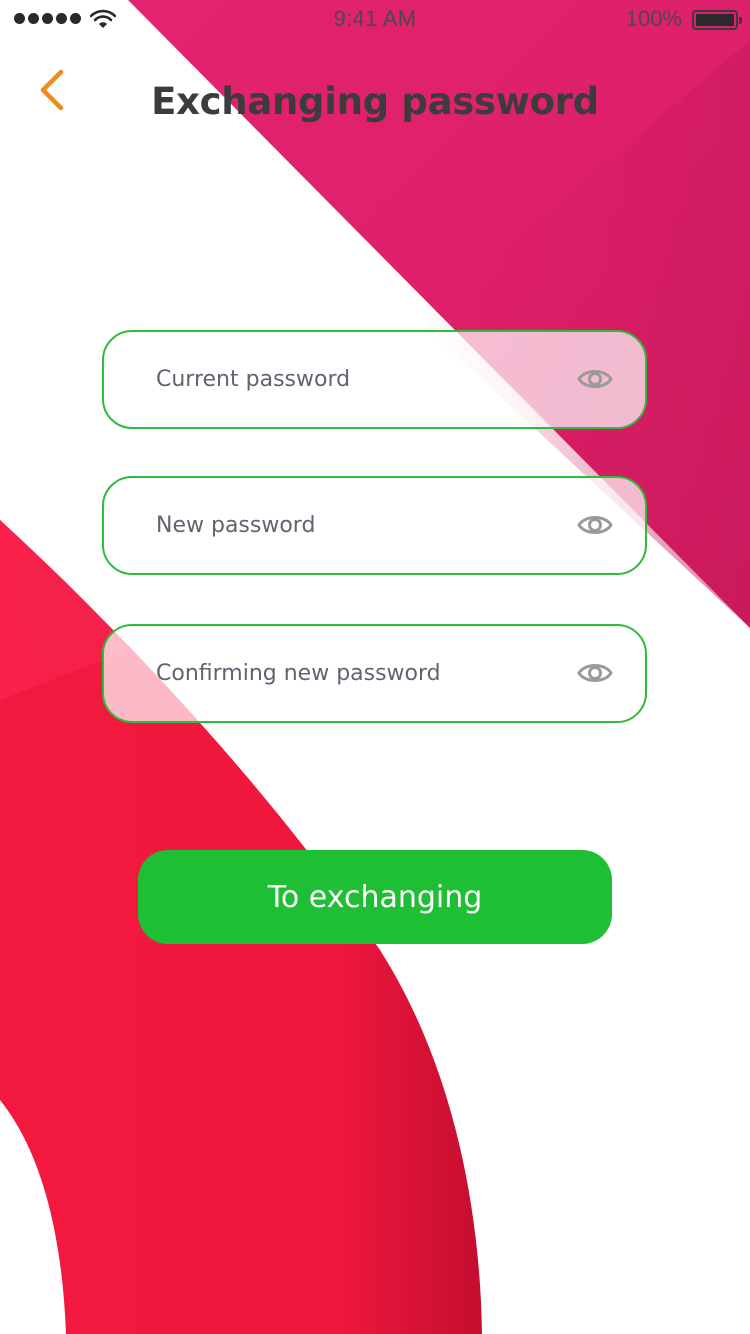  I want to click on submit-button: To exchanging, so click(375, 897).